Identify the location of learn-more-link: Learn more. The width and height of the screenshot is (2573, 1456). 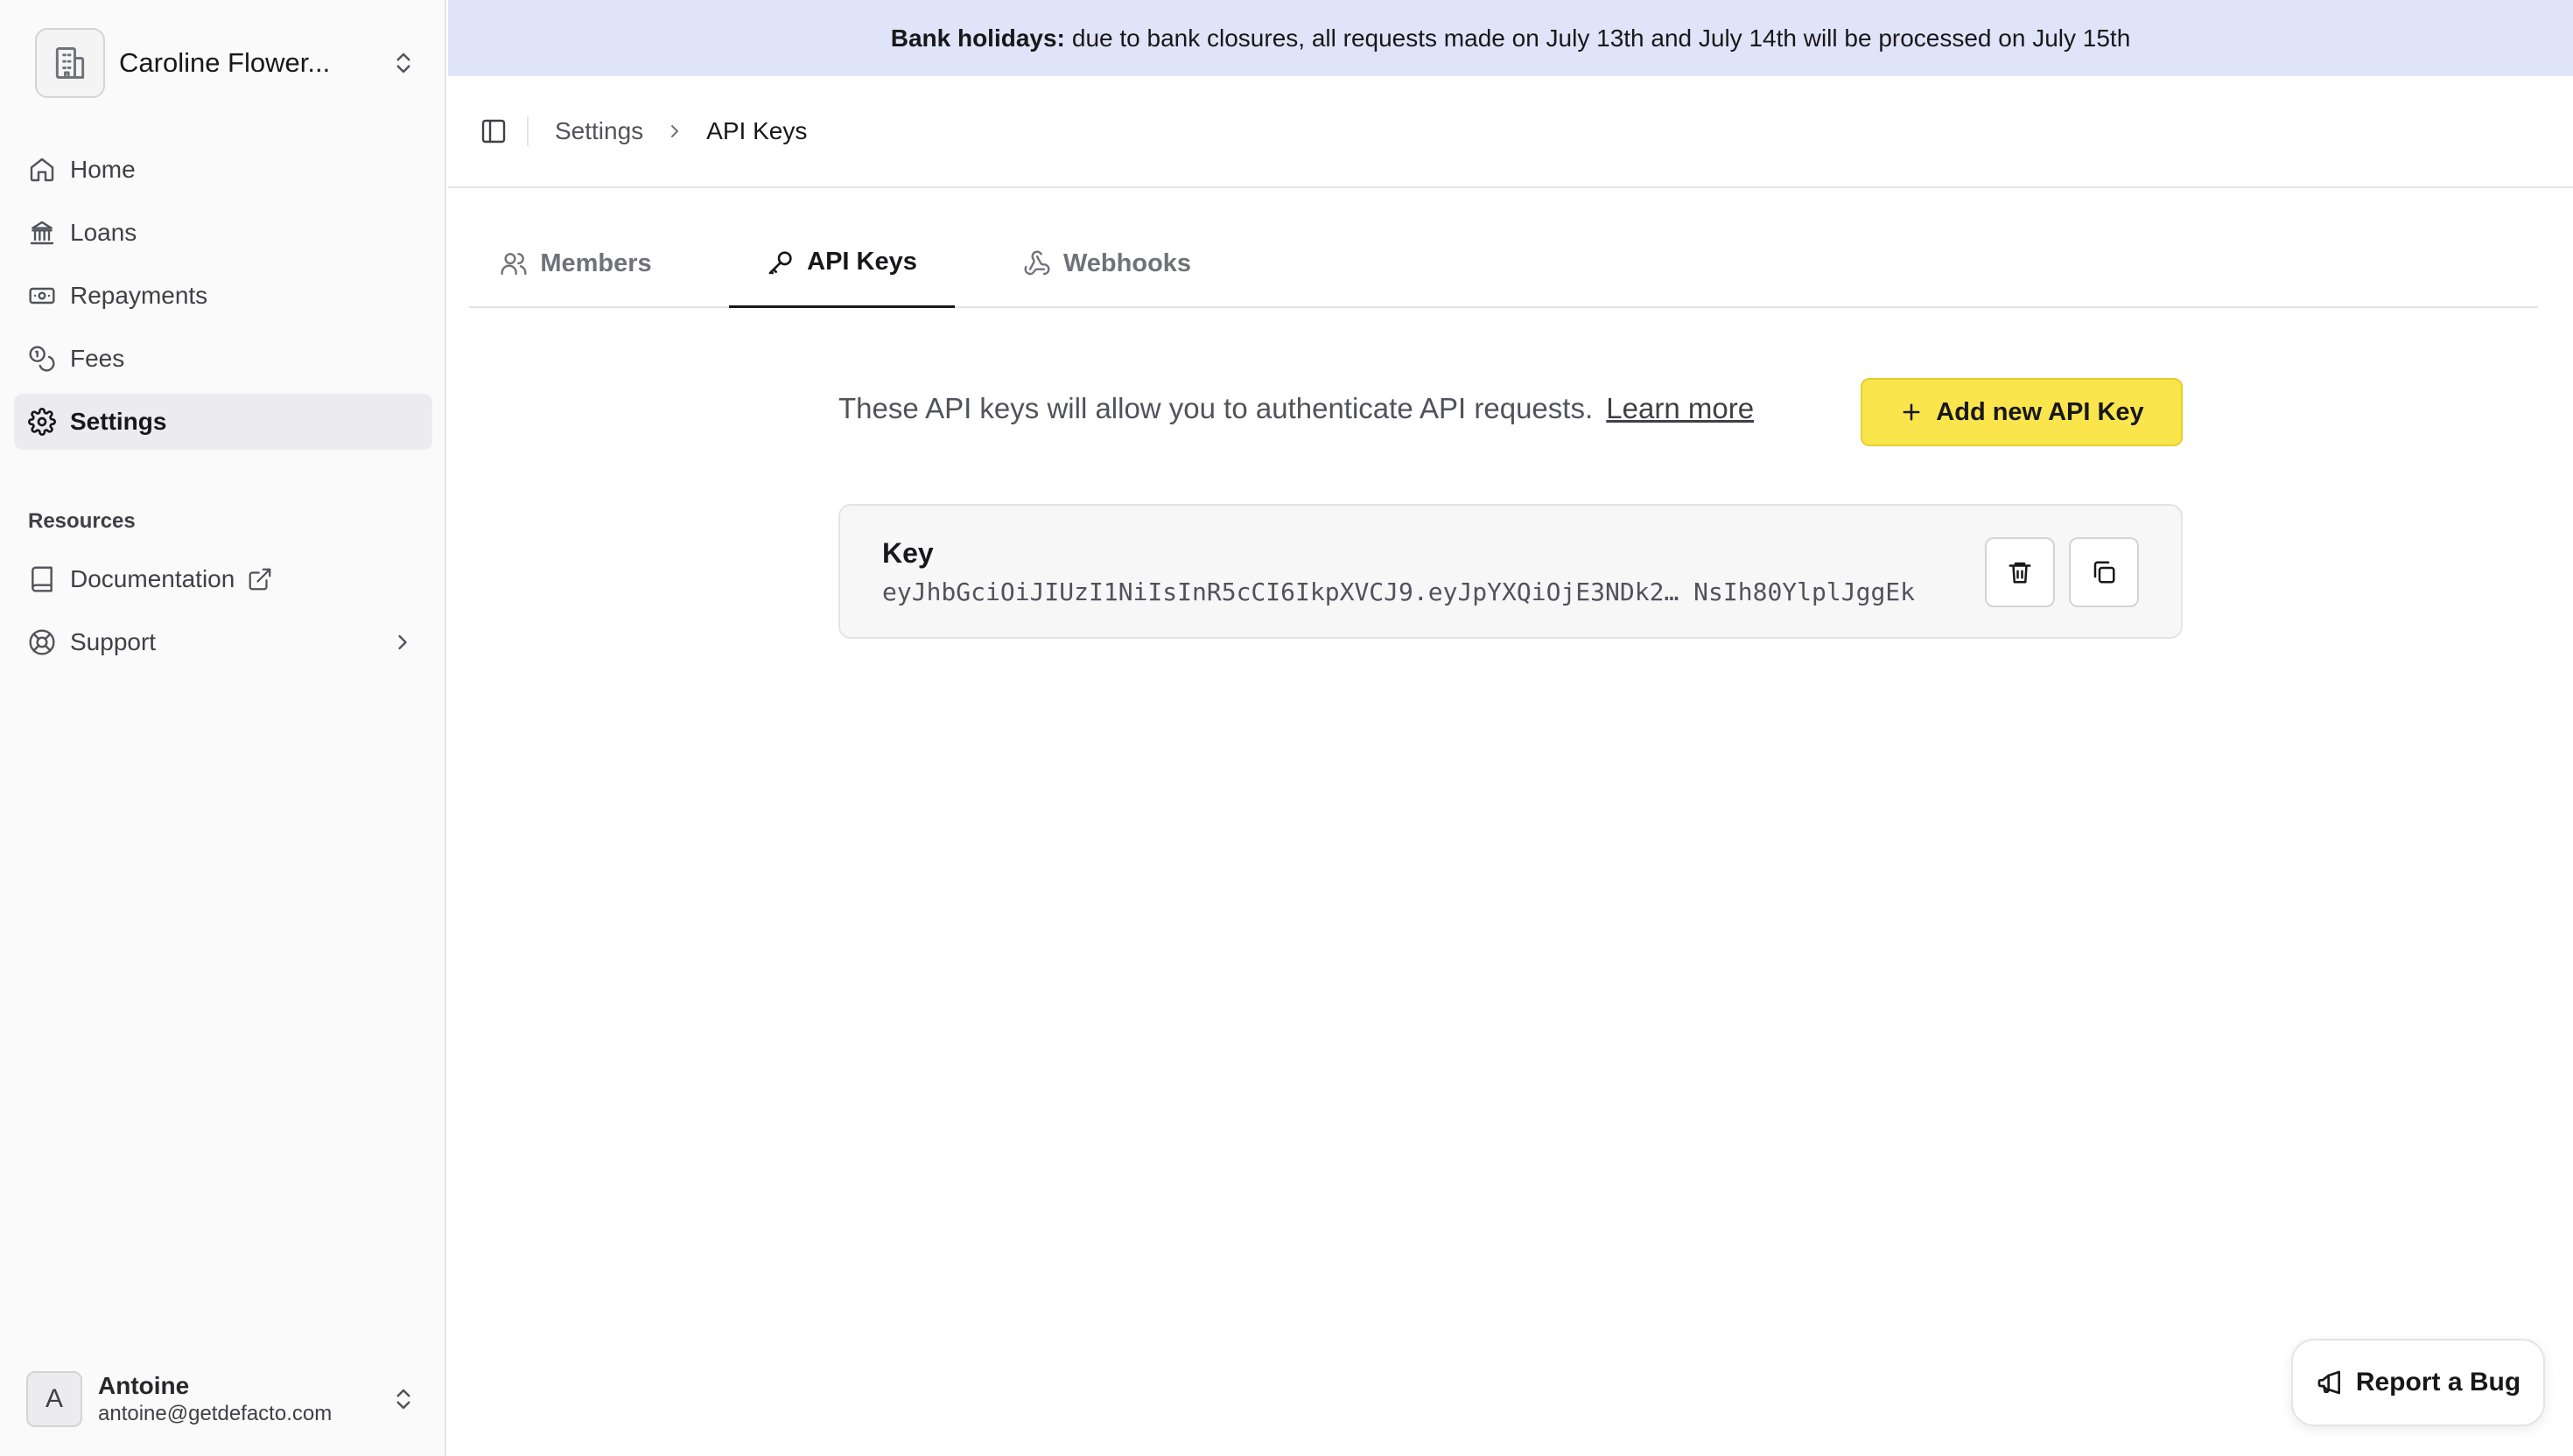
(1680, 408).